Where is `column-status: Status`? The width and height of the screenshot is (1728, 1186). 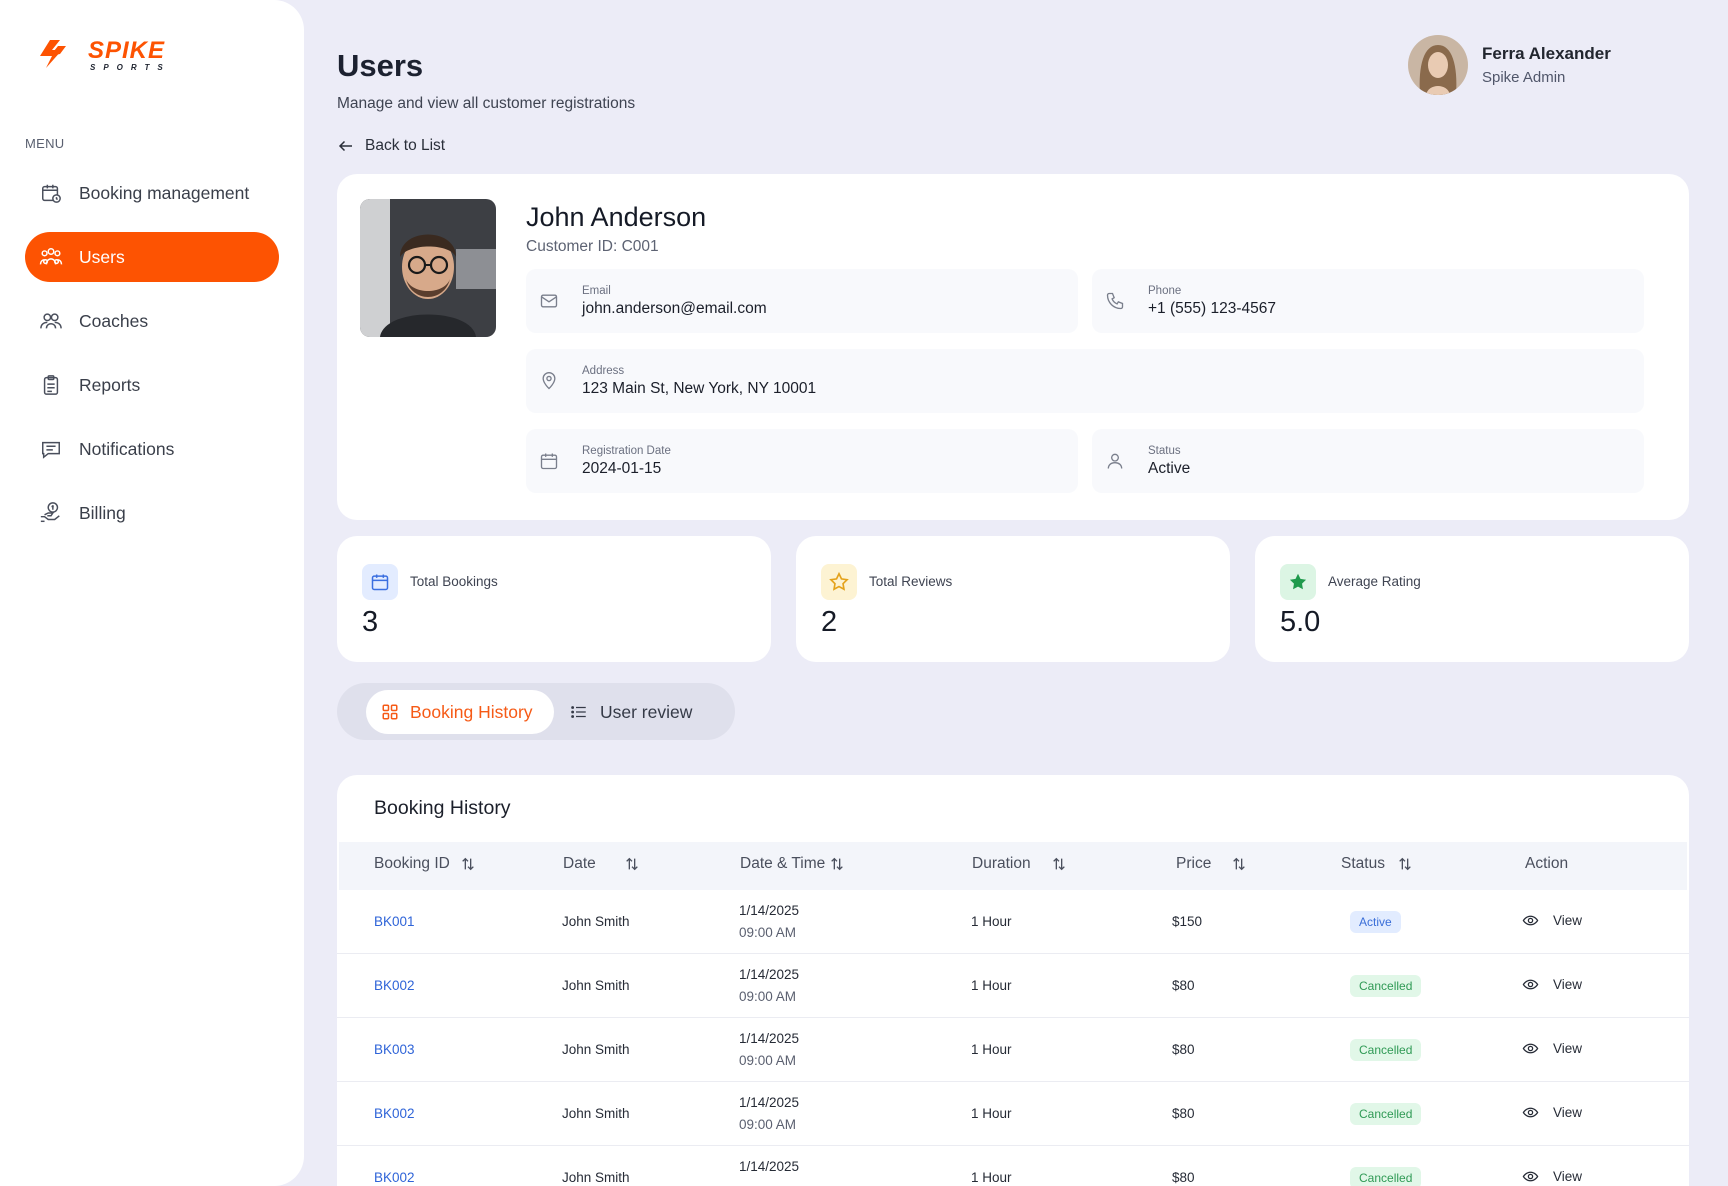
column-status: Status is located at coordinates (1377, 864).